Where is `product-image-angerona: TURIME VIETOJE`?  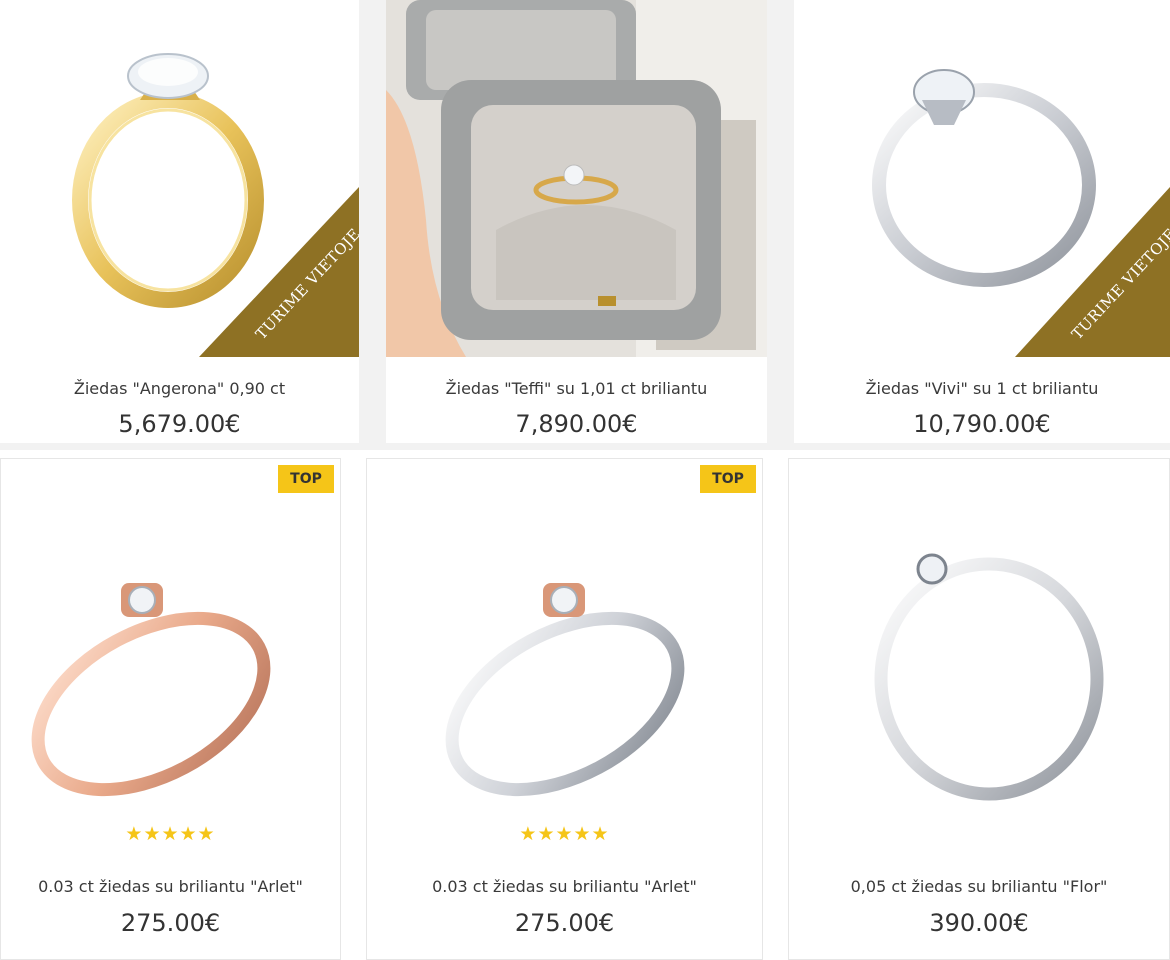
product-image-angerona: TURIME VIETOJE is located at coordinates (179, 178).